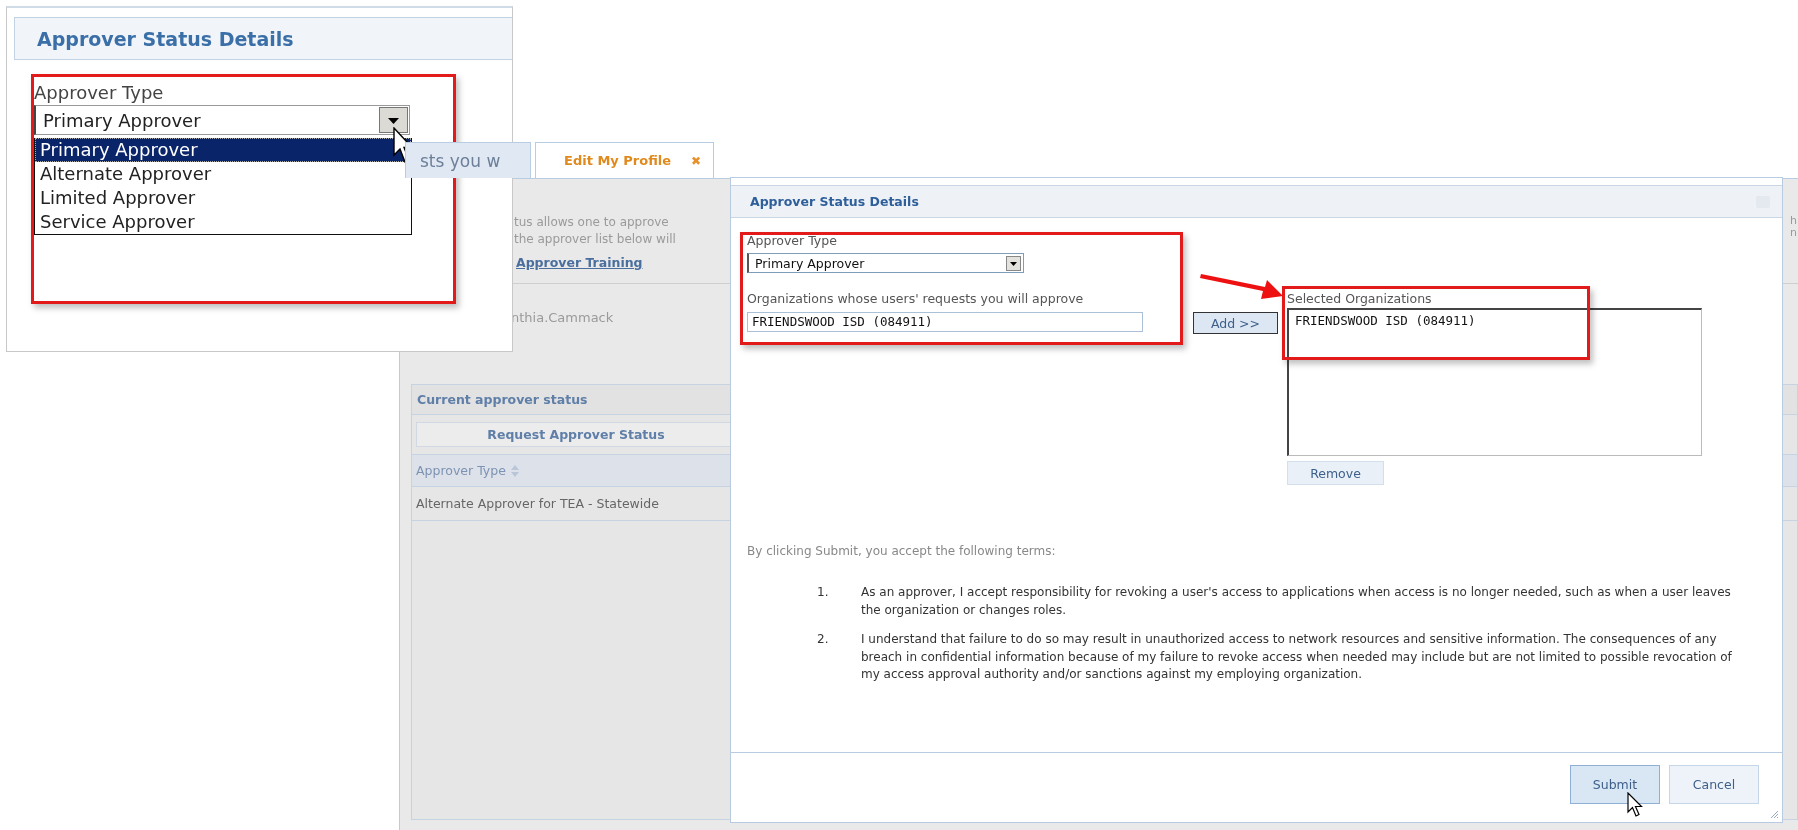  I want to click on dropdown-option: Limited Approver, so click(223, 198).